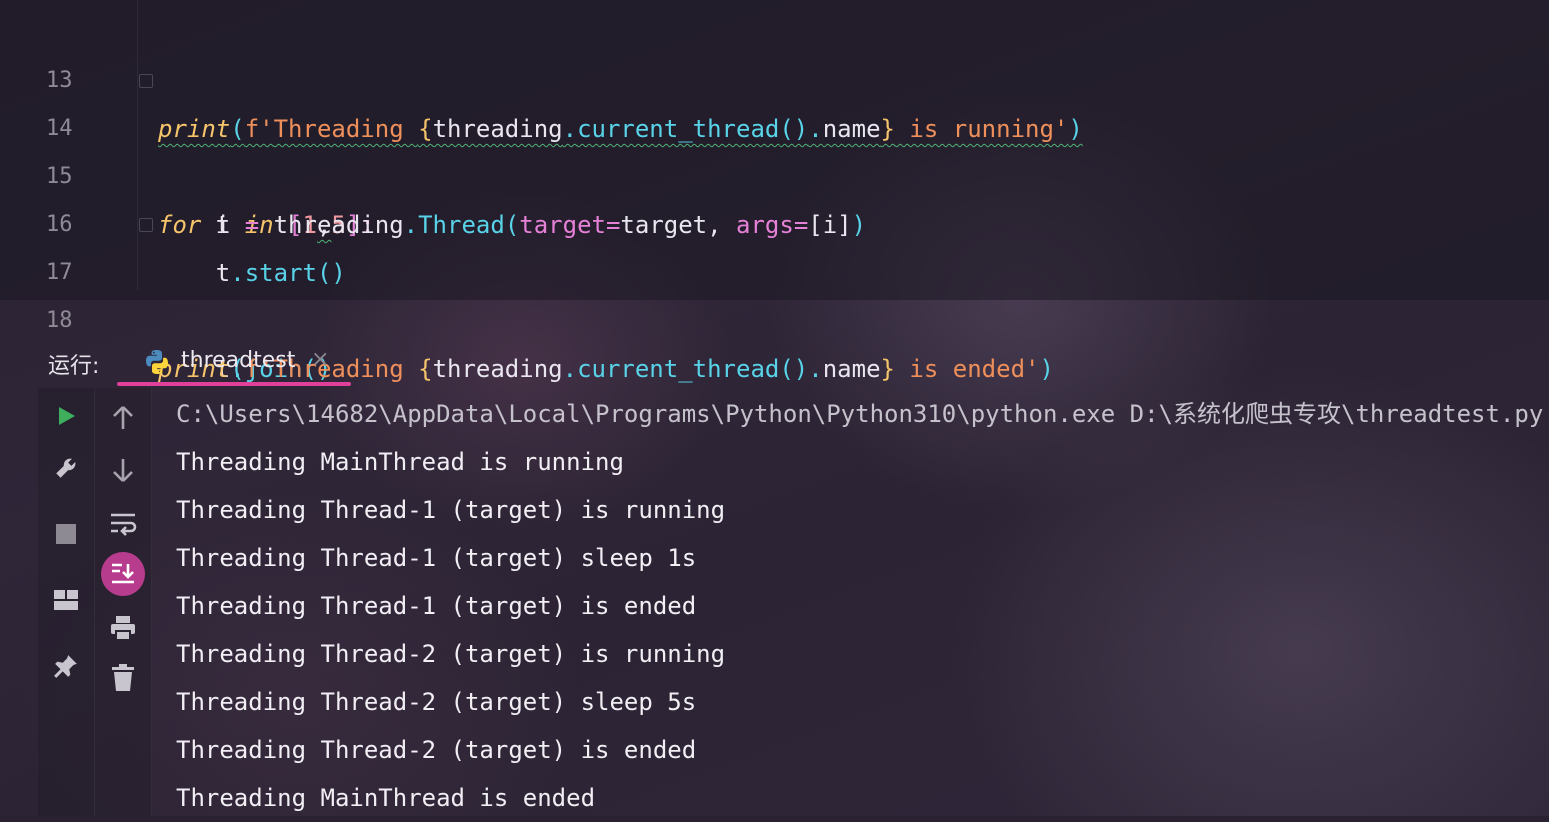 The height and width of the screenshot is (822, 1549). What do you see at coordinates (146, 225) in the screenshot?
I see `fold-end-icon` at bounding box center [146, 225].